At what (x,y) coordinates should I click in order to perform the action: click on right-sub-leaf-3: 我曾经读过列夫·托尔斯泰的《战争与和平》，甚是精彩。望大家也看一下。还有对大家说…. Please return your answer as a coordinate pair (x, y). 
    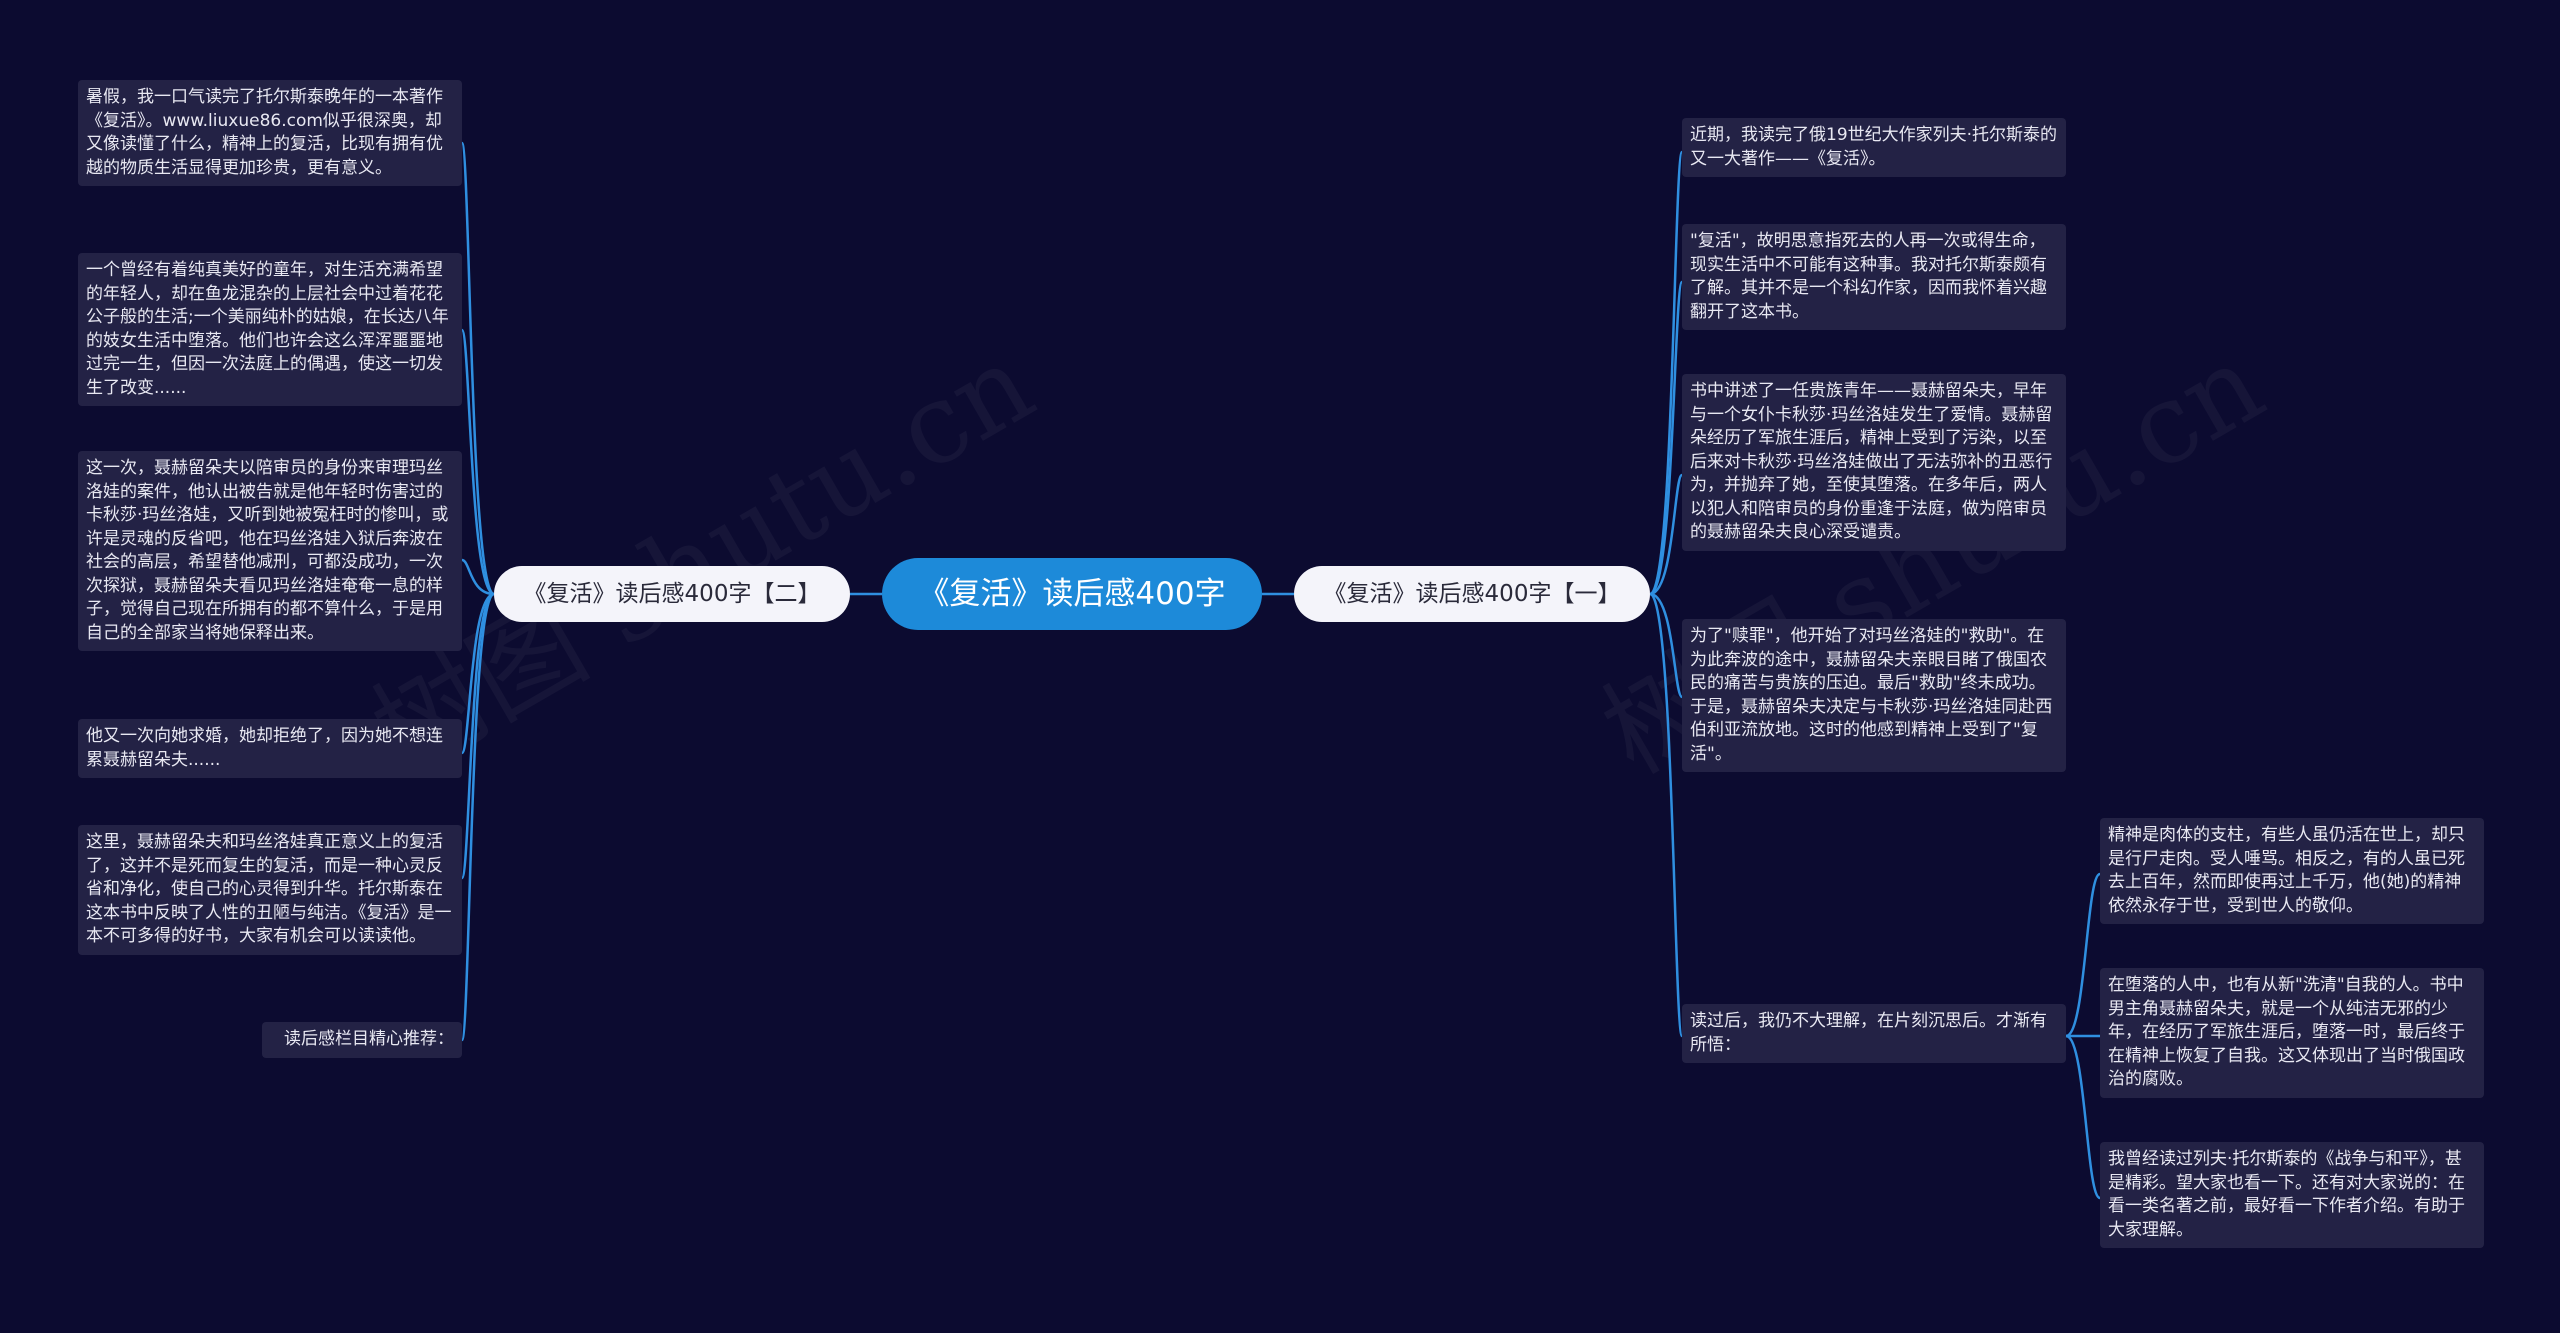
    Looking at the image, I should click on (2292, 1195).